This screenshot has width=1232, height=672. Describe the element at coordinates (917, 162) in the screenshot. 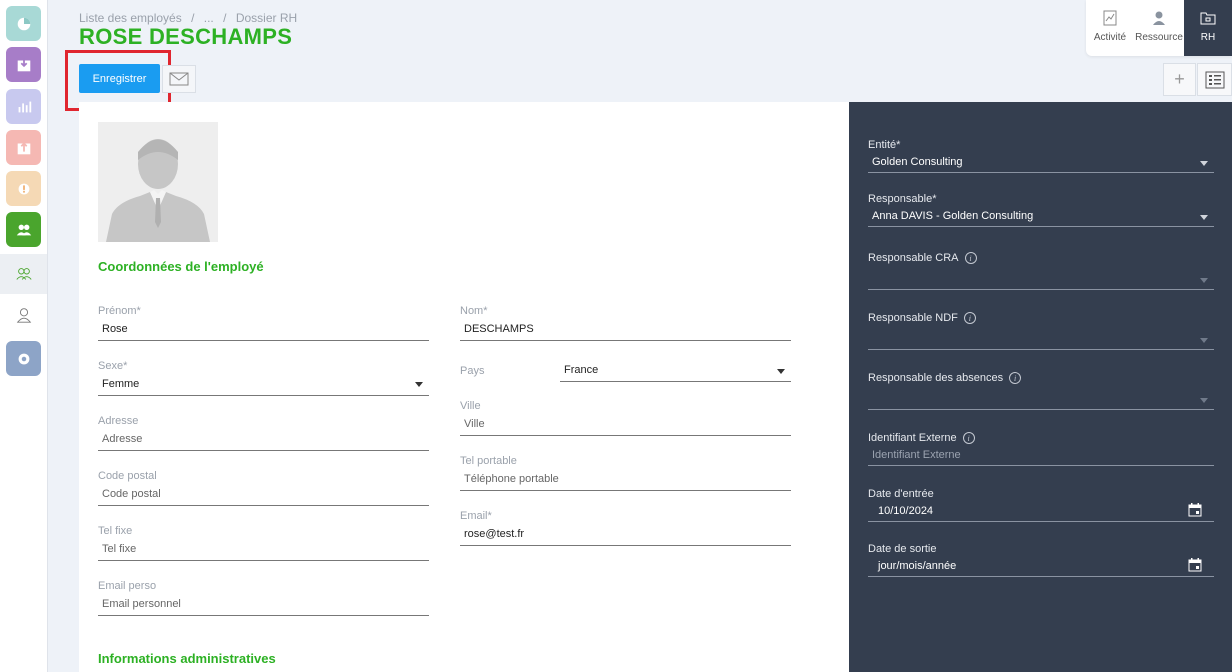

I see `entite-value: Golden Consulting` at that location.